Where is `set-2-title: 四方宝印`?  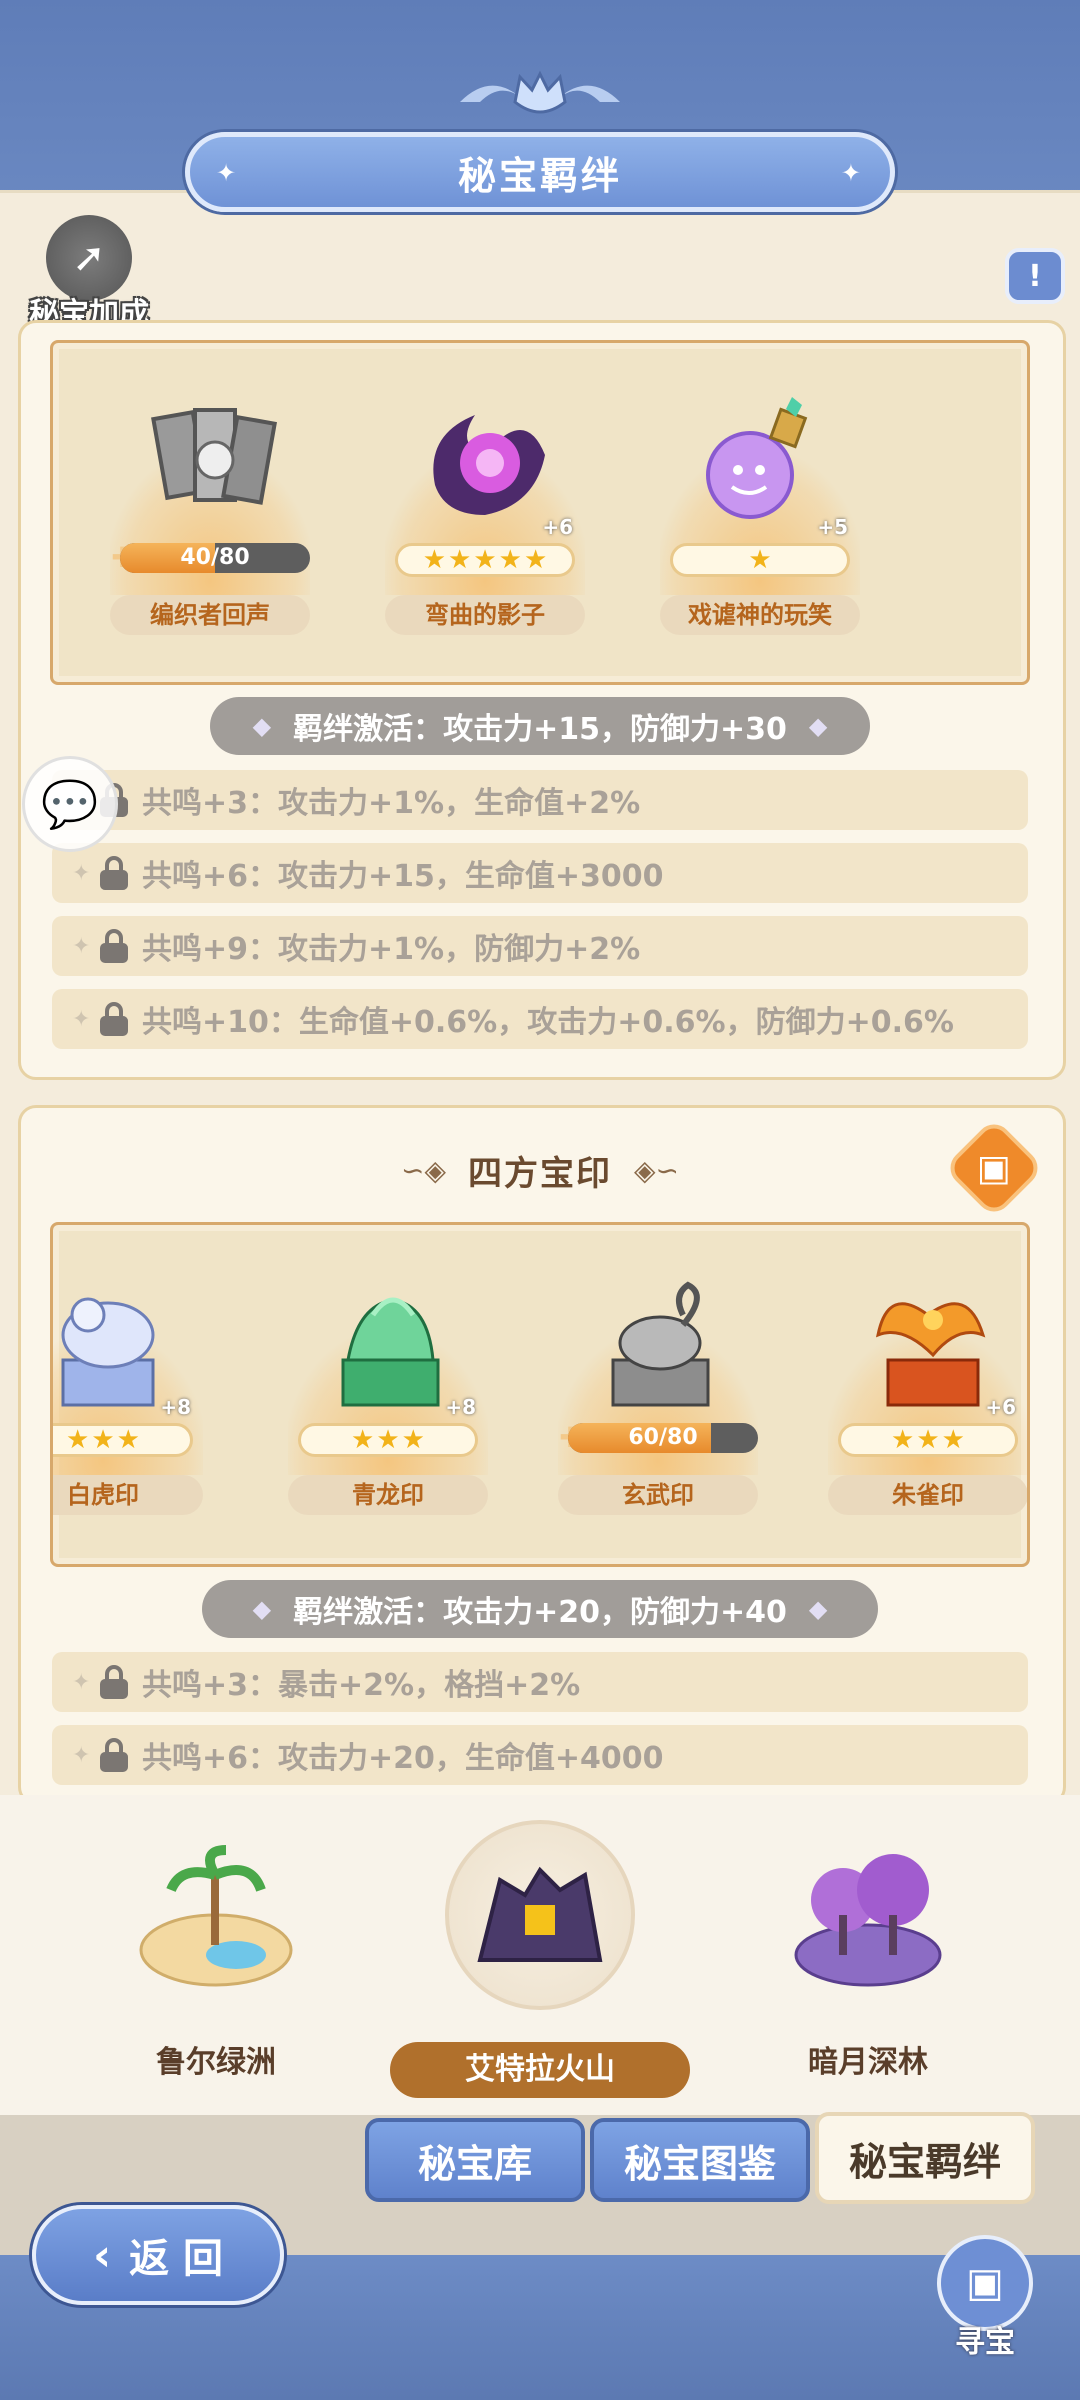 set-2-title: 四方宝印 is located at coordinates (540, 1173).